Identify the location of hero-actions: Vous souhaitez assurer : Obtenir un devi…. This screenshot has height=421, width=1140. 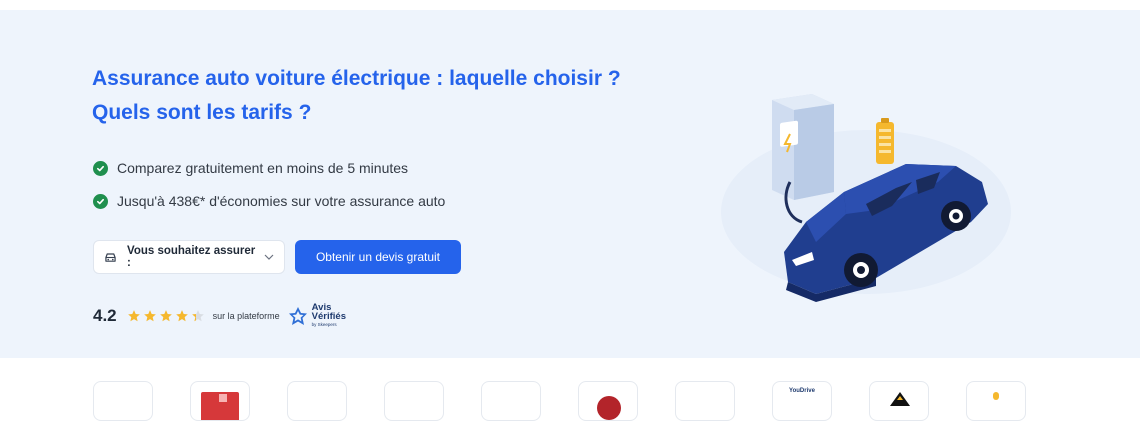
(277, 257).